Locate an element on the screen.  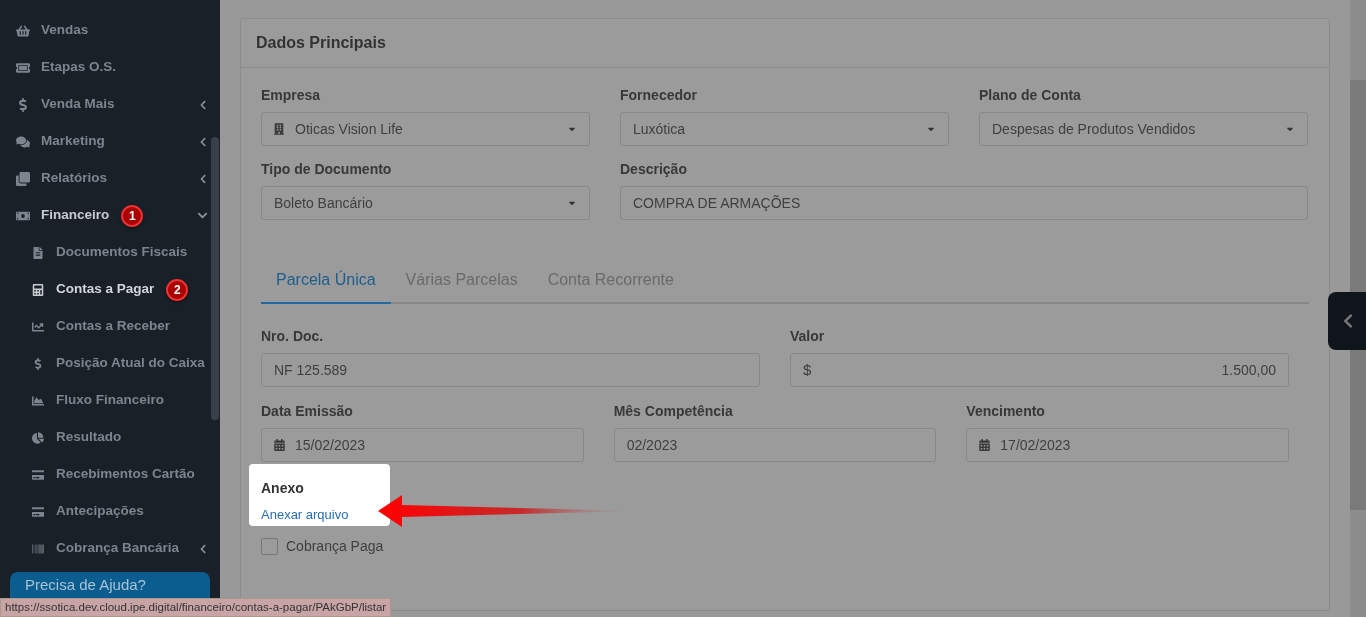
field-label: Empresa is located at coordinates (291, 95).